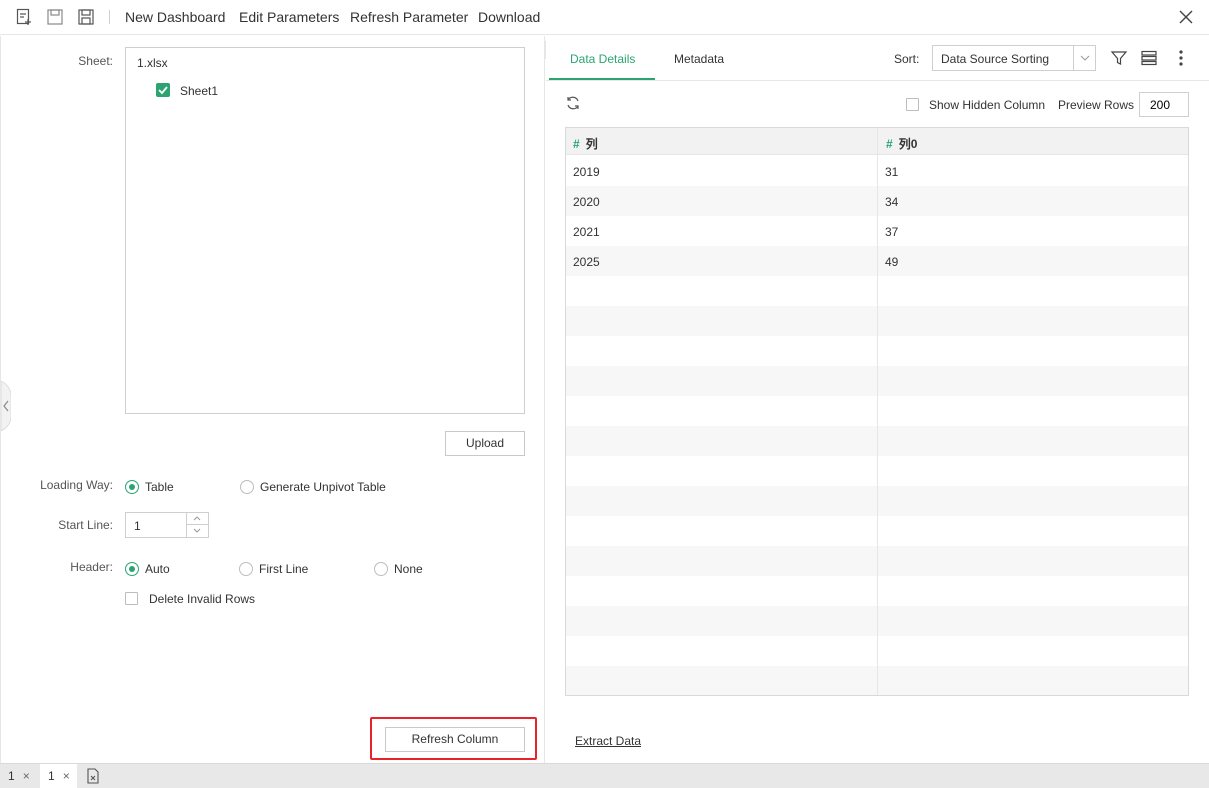 The width and height of the screenshot is (1209, 788). I want to click on save-icon, so click(55, 17).